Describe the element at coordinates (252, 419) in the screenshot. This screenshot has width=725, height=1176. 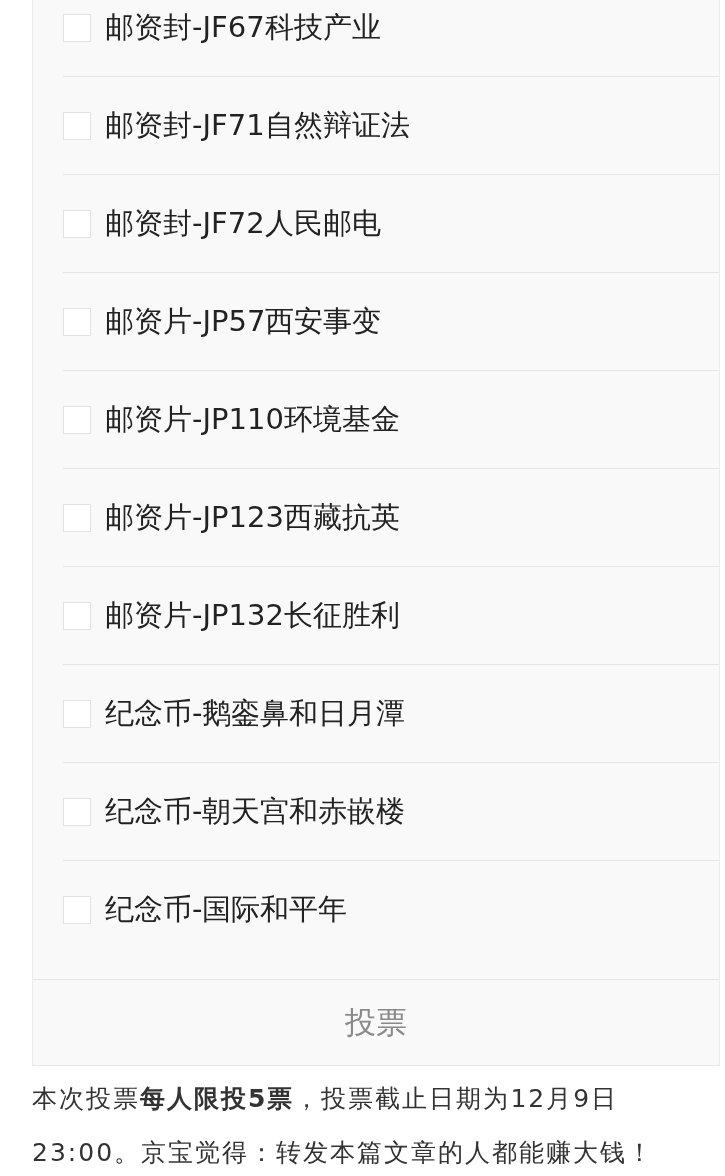
I see `option-label: 邮资片-JP110环境基金` at that location.